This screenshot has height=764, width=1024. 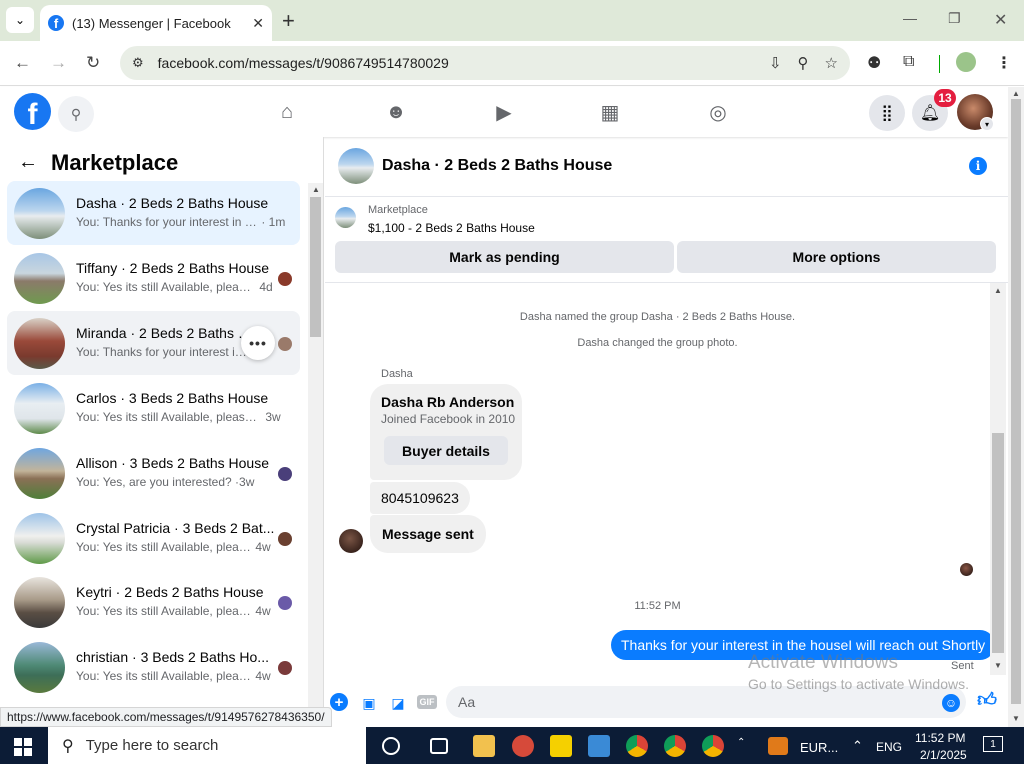 I want to click on new-tab-button: +, so click(x=288, y=21).